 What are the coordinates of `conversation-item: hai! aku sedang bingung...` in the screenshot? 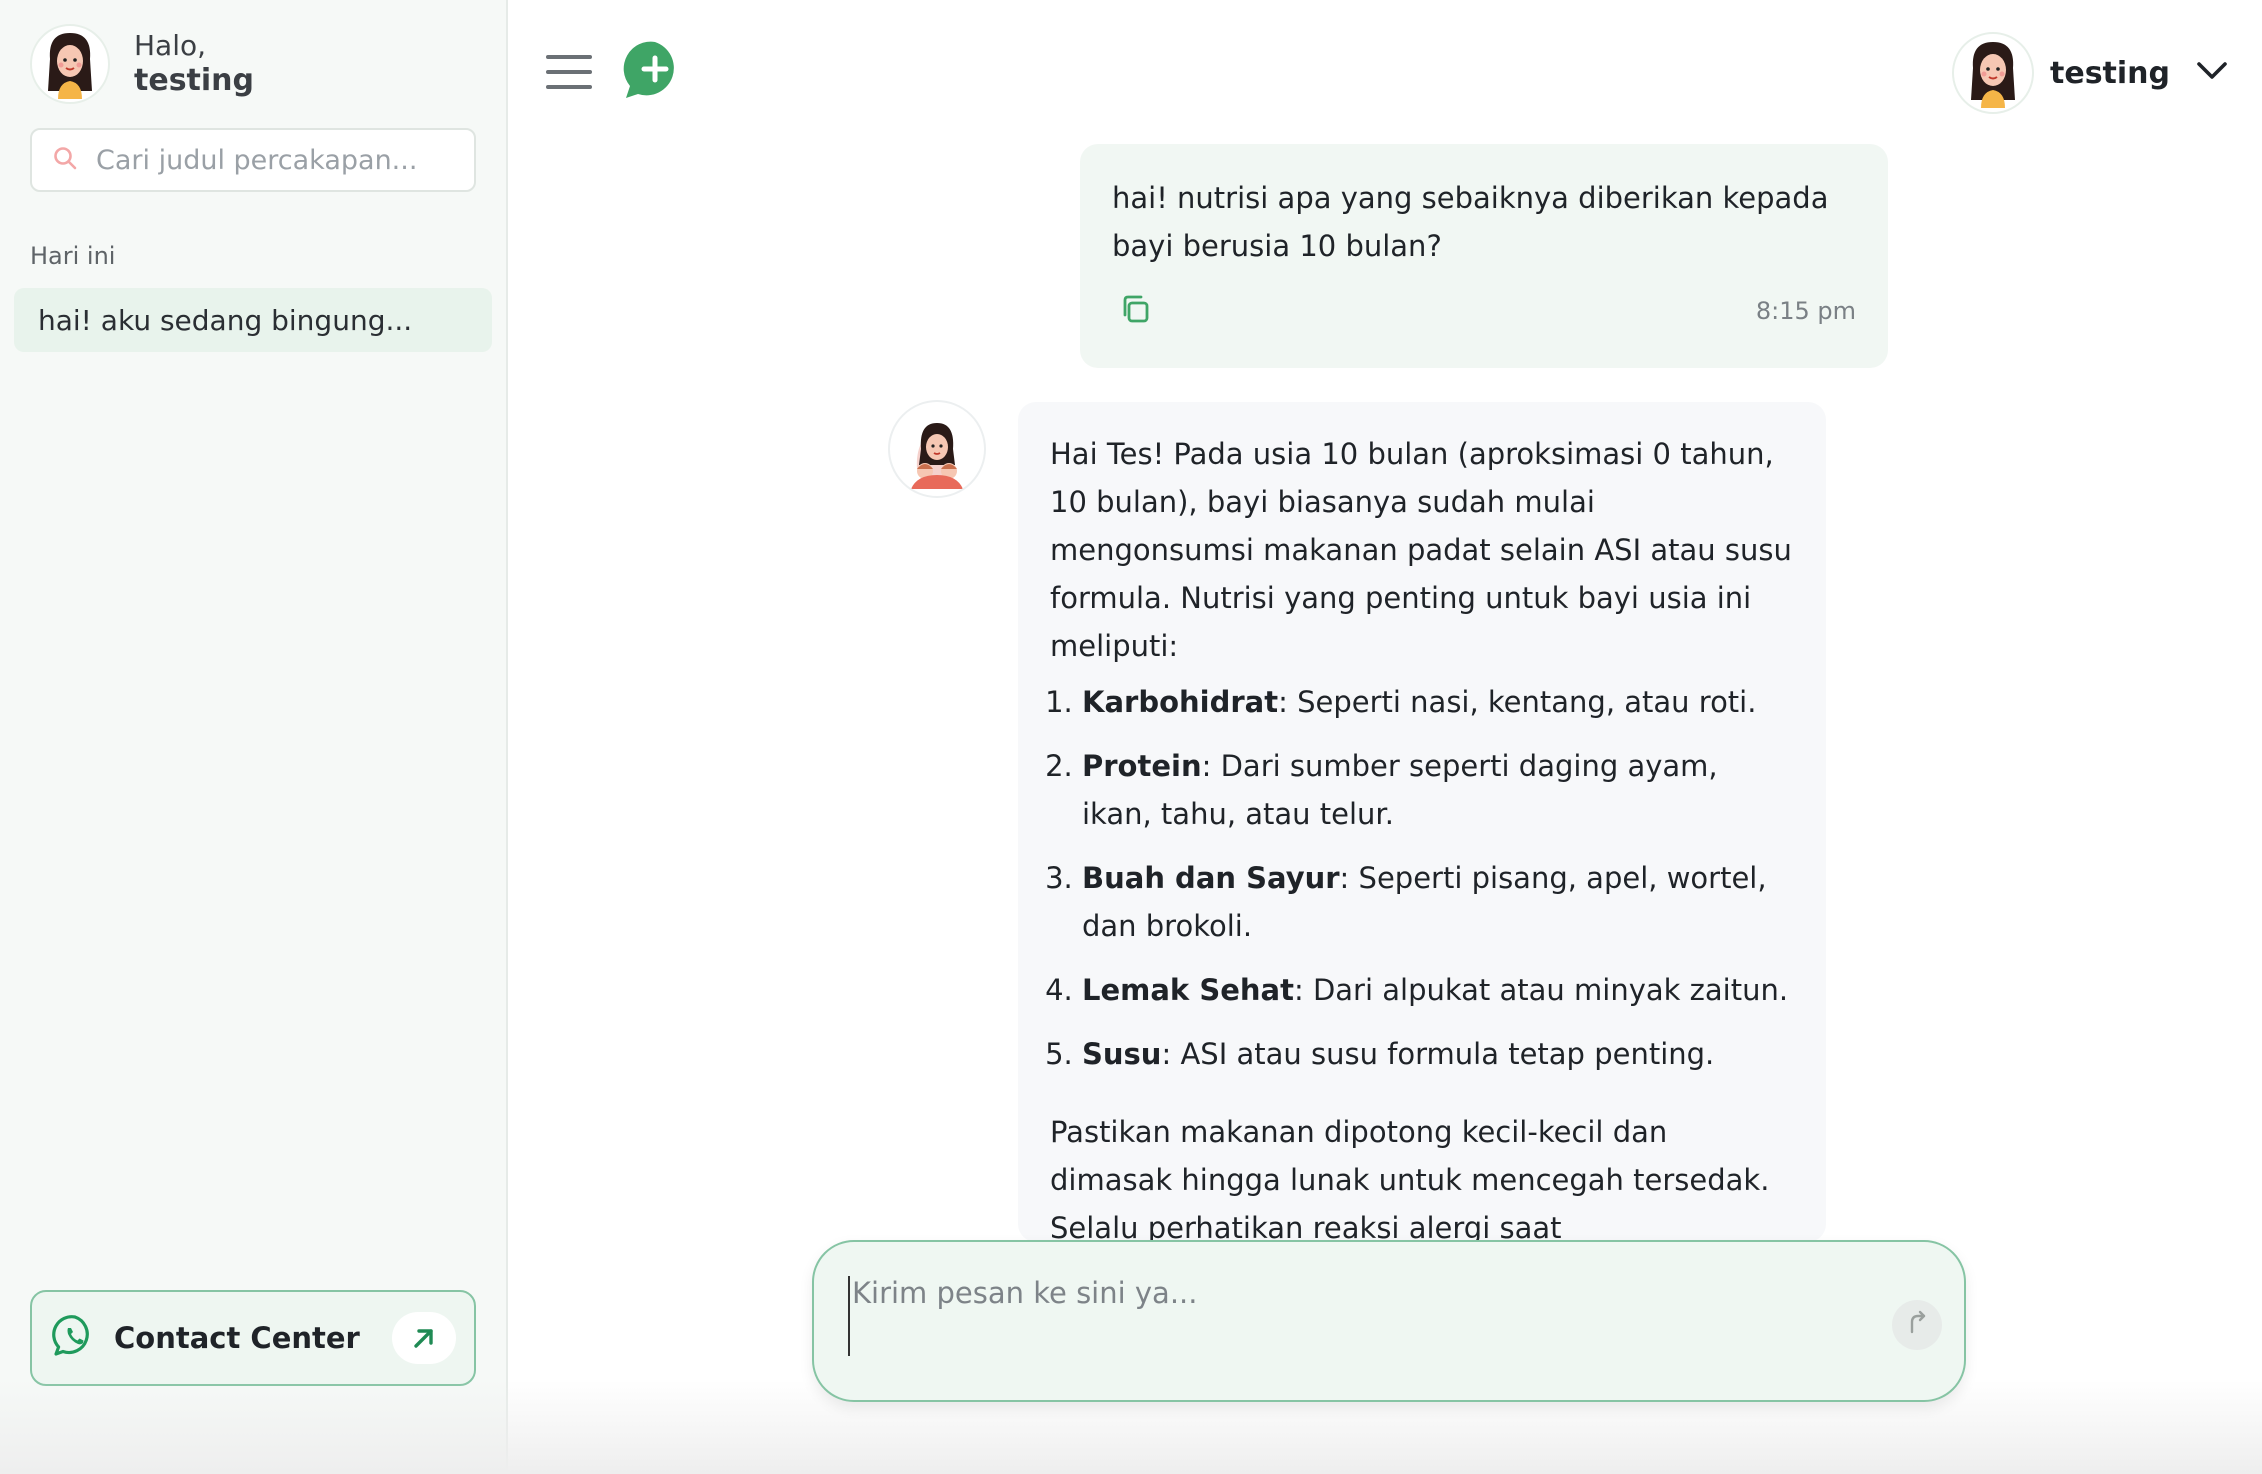 It's located at (253, 320).